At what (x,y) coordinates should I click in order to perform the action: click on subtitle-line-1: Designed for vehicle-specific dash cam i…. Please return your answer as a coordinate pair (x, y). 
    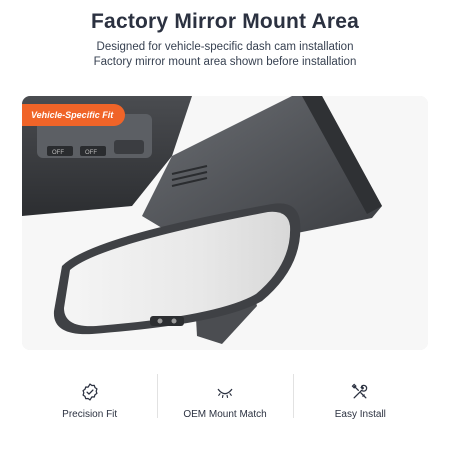
    Looking at the image, I should click on (225, 47).